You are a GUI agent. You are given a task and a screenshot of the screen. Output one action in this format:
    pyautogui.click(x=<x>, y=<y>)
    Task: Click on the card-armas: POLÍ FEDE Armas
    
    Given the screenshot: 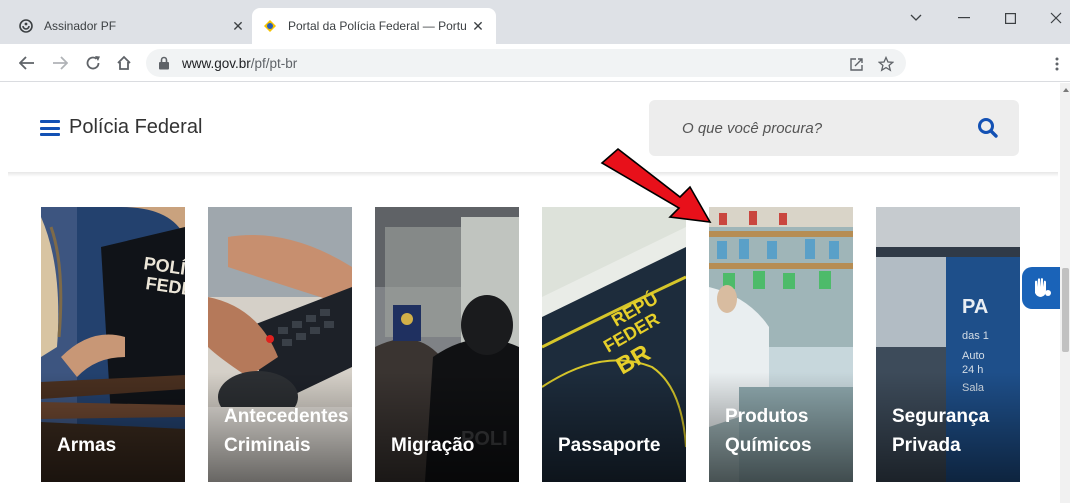 What is the action you would take?
    pyautogui.click(x=113, y=344)
    